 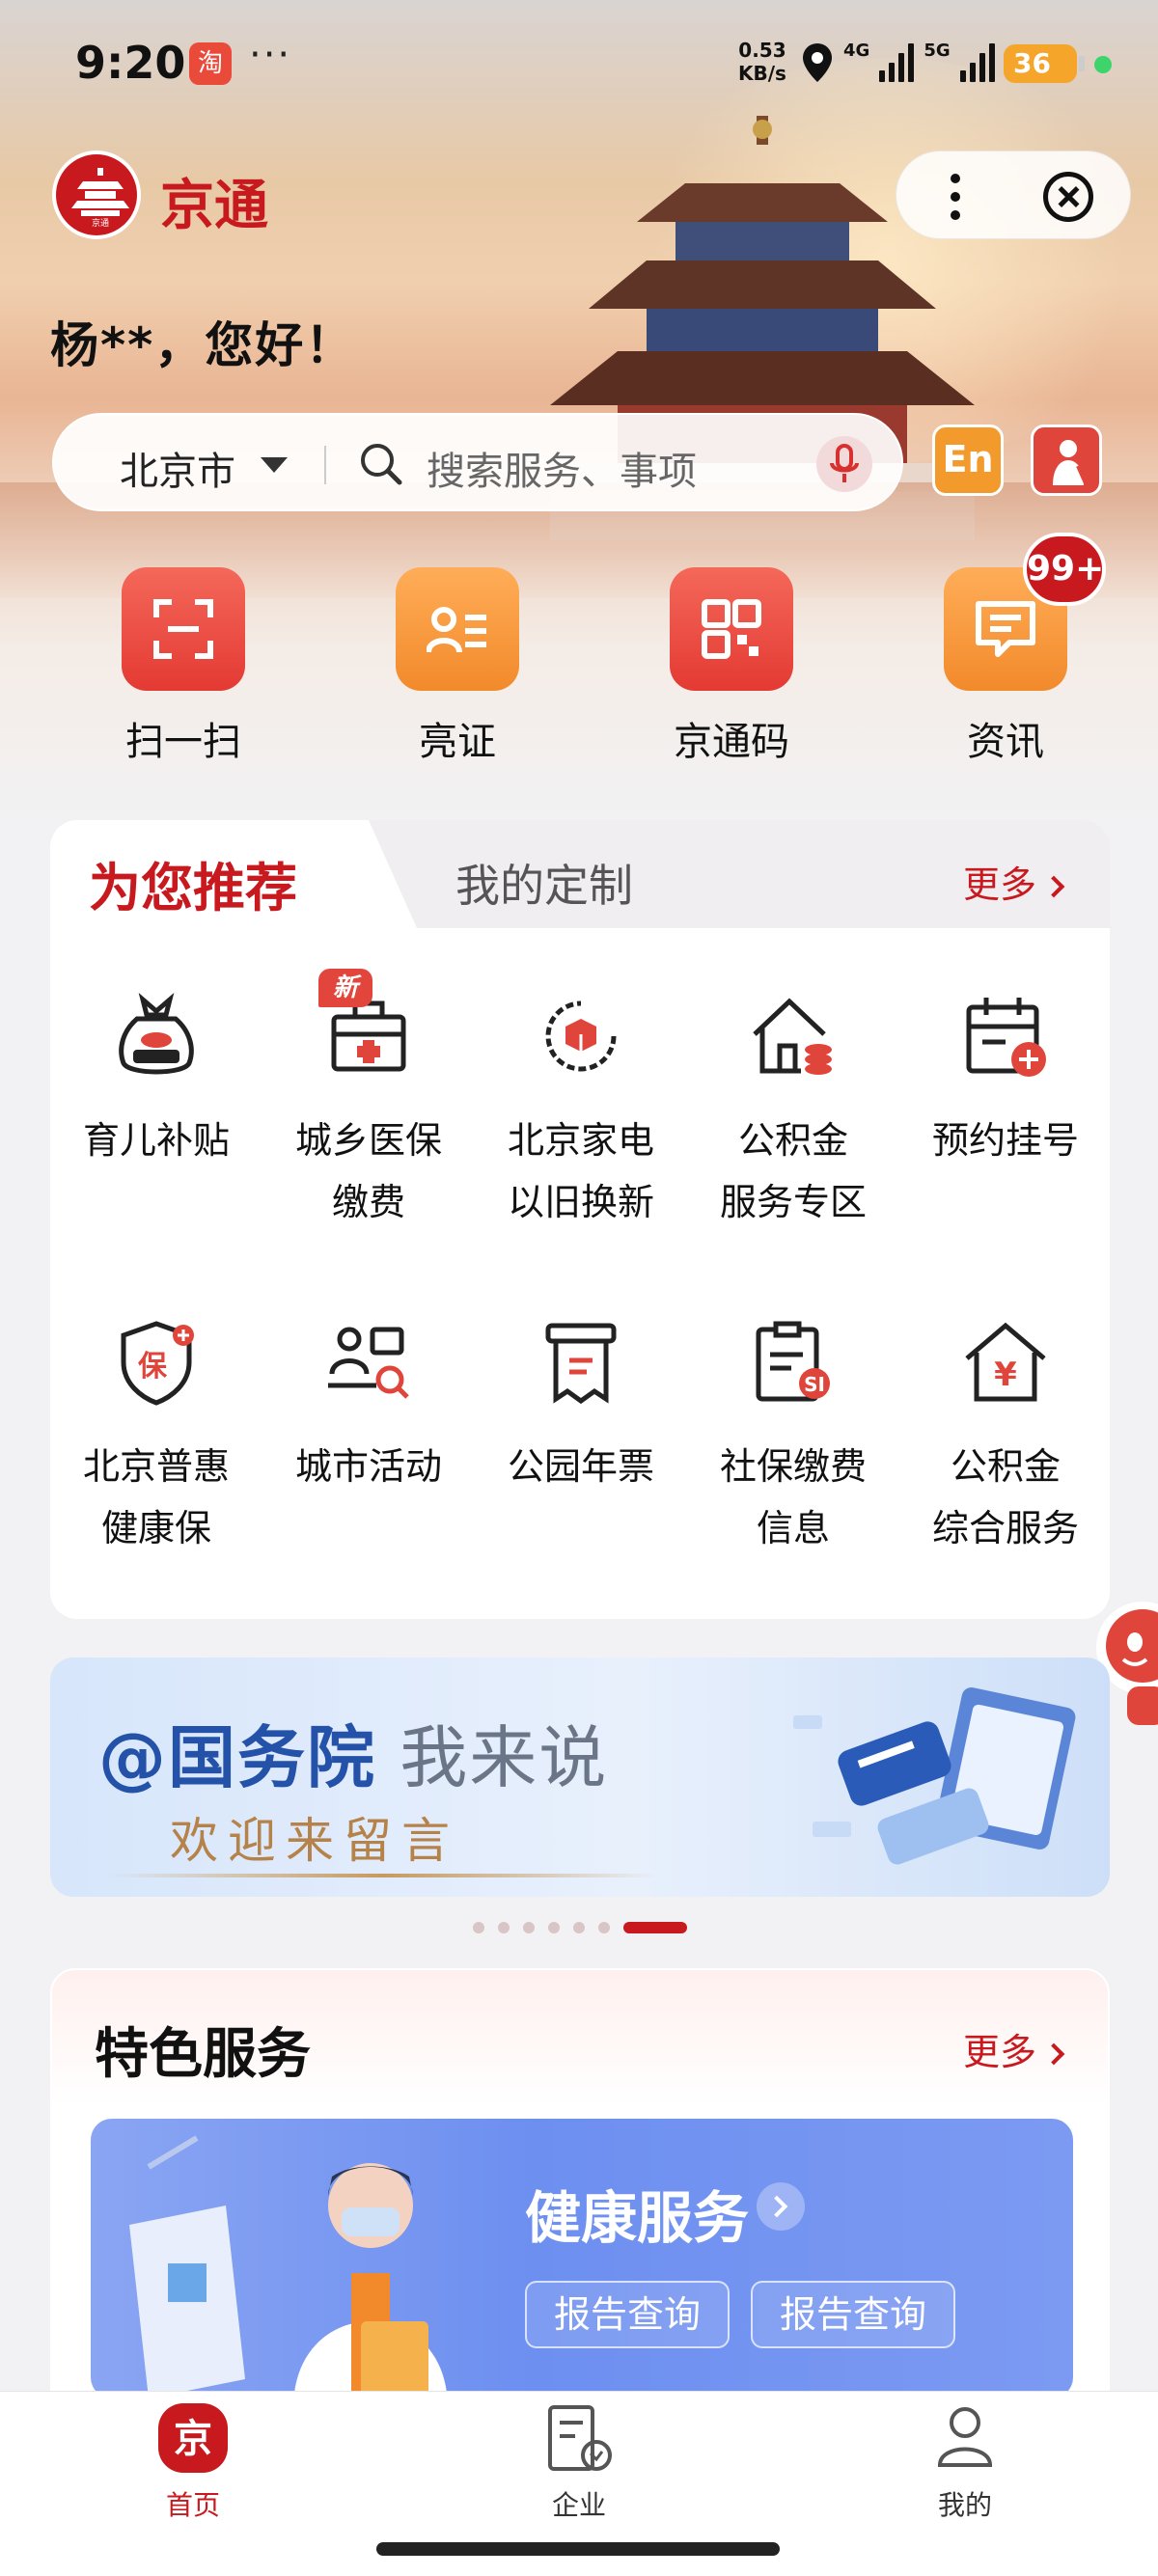 I want to click on service-label: 城乡医保 缴费, so click(x=368, y=1172).